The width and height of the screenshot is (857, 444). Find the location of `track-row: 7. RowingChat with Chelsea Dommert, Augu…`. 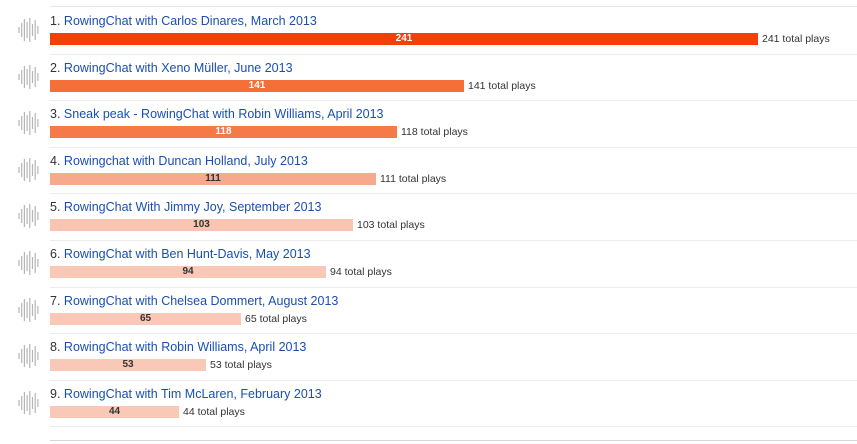

track-row: 7. RowingChat with Chelsea Dommert, Augu… is located at coordinates (428, 311).